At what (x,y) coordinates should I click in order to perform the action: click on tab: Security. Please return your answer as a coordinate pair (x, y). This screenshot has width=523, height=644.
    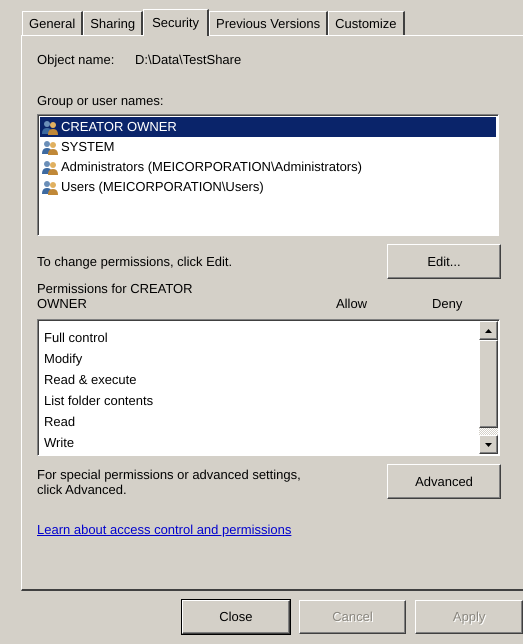
    Looking at the image, I should click on (176, 22).